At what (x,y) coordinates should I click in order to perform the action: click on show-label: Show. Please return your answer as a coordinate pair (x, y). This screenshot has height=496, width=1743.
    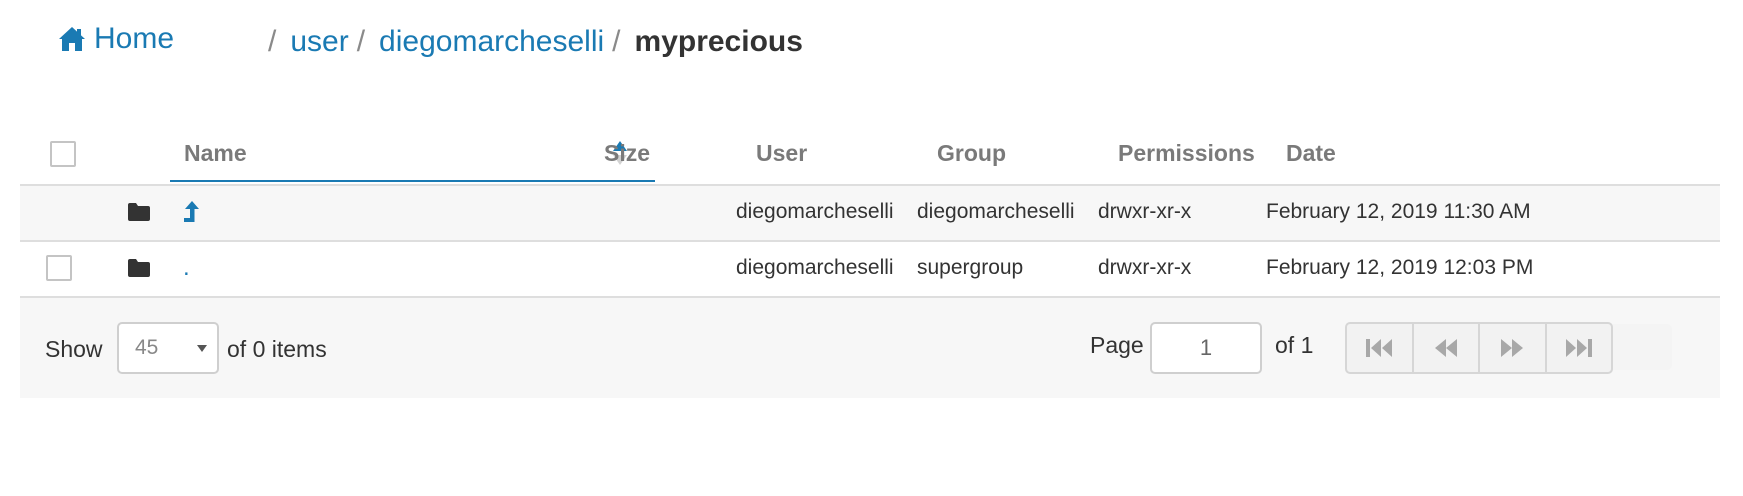
    Looking at the image, I should click on (74, 349).